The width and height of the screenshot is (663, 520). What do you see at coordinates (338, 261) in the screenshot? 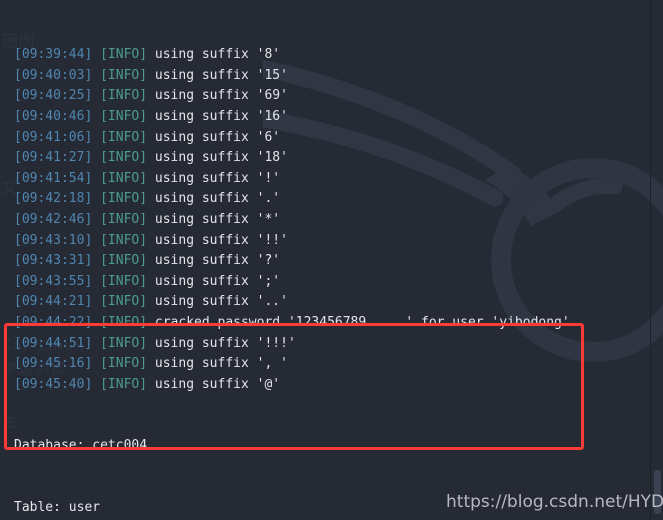
I see `log-line: [09:43:31] [INFO] using suffix '?'` at bounding box center [338, 261].